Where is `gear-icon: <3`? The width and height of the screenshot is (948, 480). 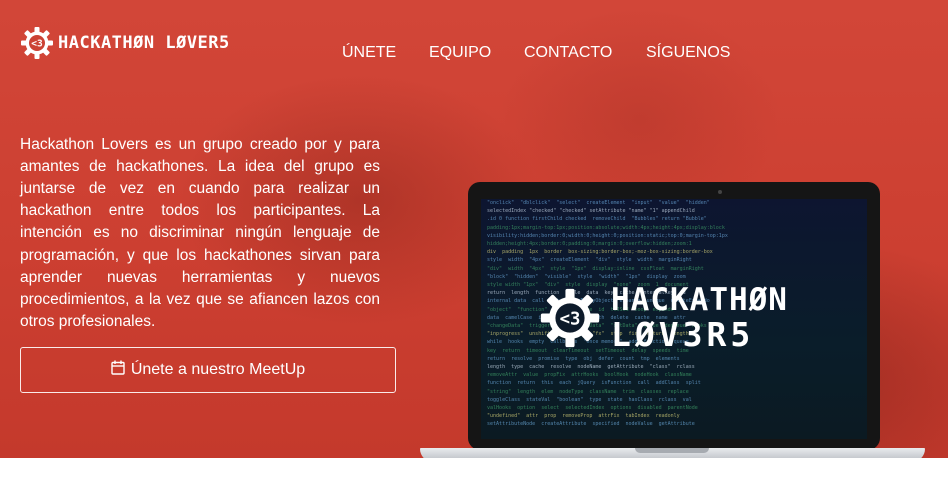 gear-icon: <3 is located at coordinates (37, 43).